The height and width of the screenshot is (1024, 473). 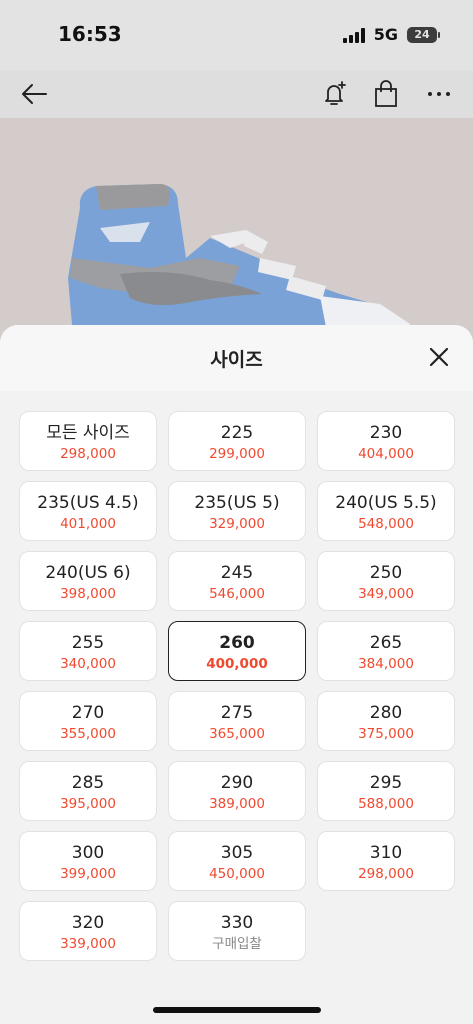 I want to click on size-option: 255 340,000, so click(x=88, y=651).